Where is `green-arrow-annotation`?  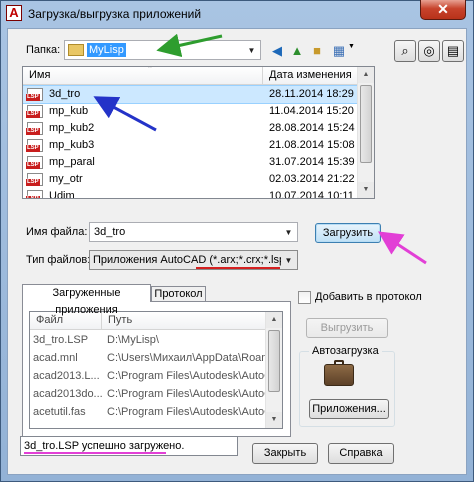 green-arrow-annotation is located at coordinates (189, 45).